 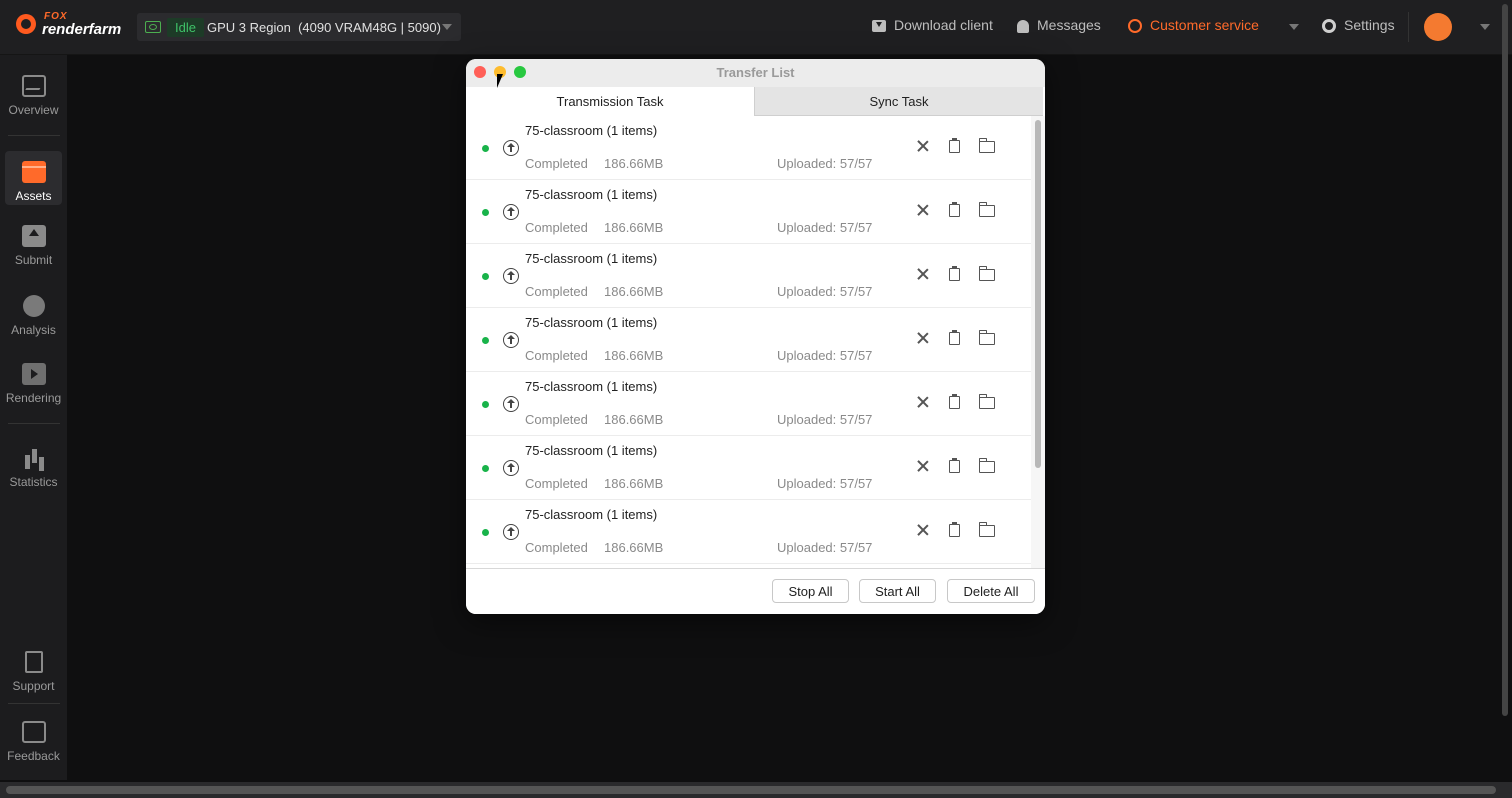 I want to click on dialog-title: Transfer List, so click(x=755, y=72).